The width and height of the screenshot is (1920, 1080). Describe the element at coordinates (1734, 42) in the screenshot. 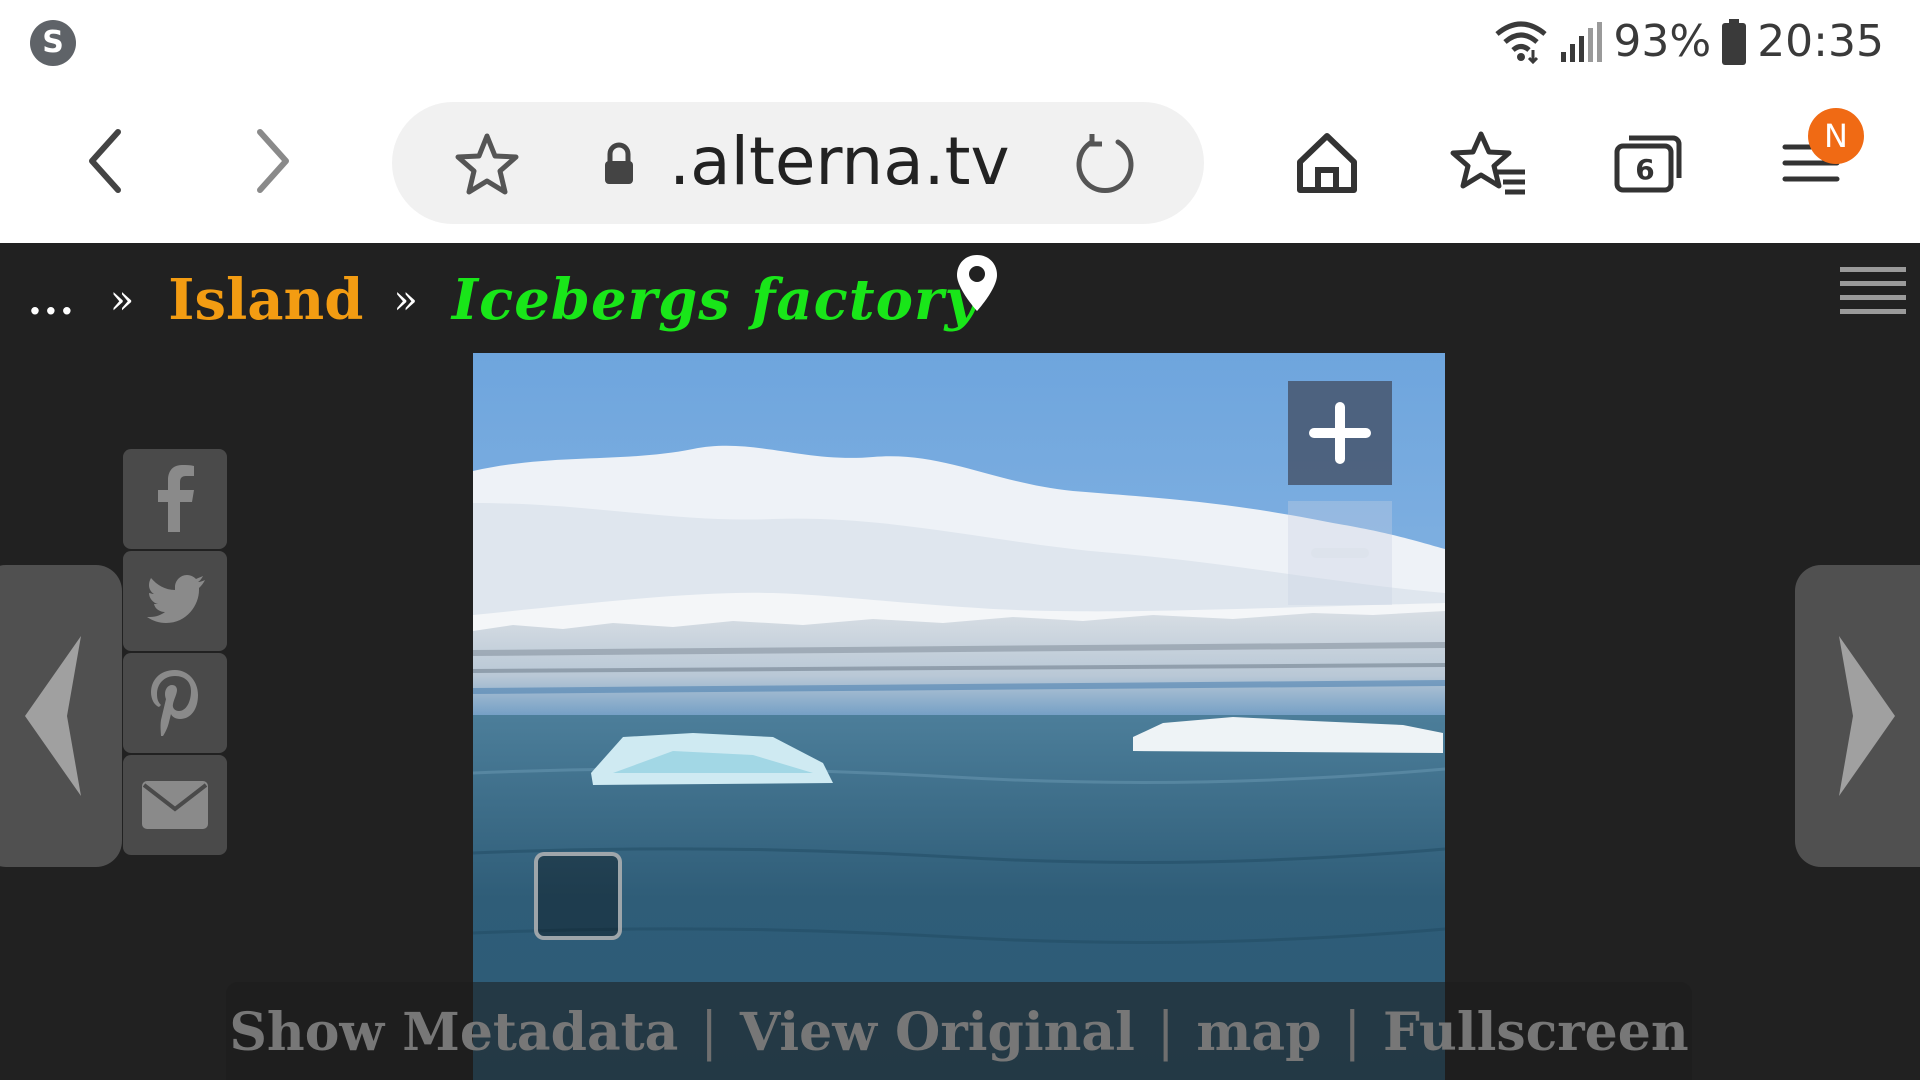

I see `battery-icon` at that location.